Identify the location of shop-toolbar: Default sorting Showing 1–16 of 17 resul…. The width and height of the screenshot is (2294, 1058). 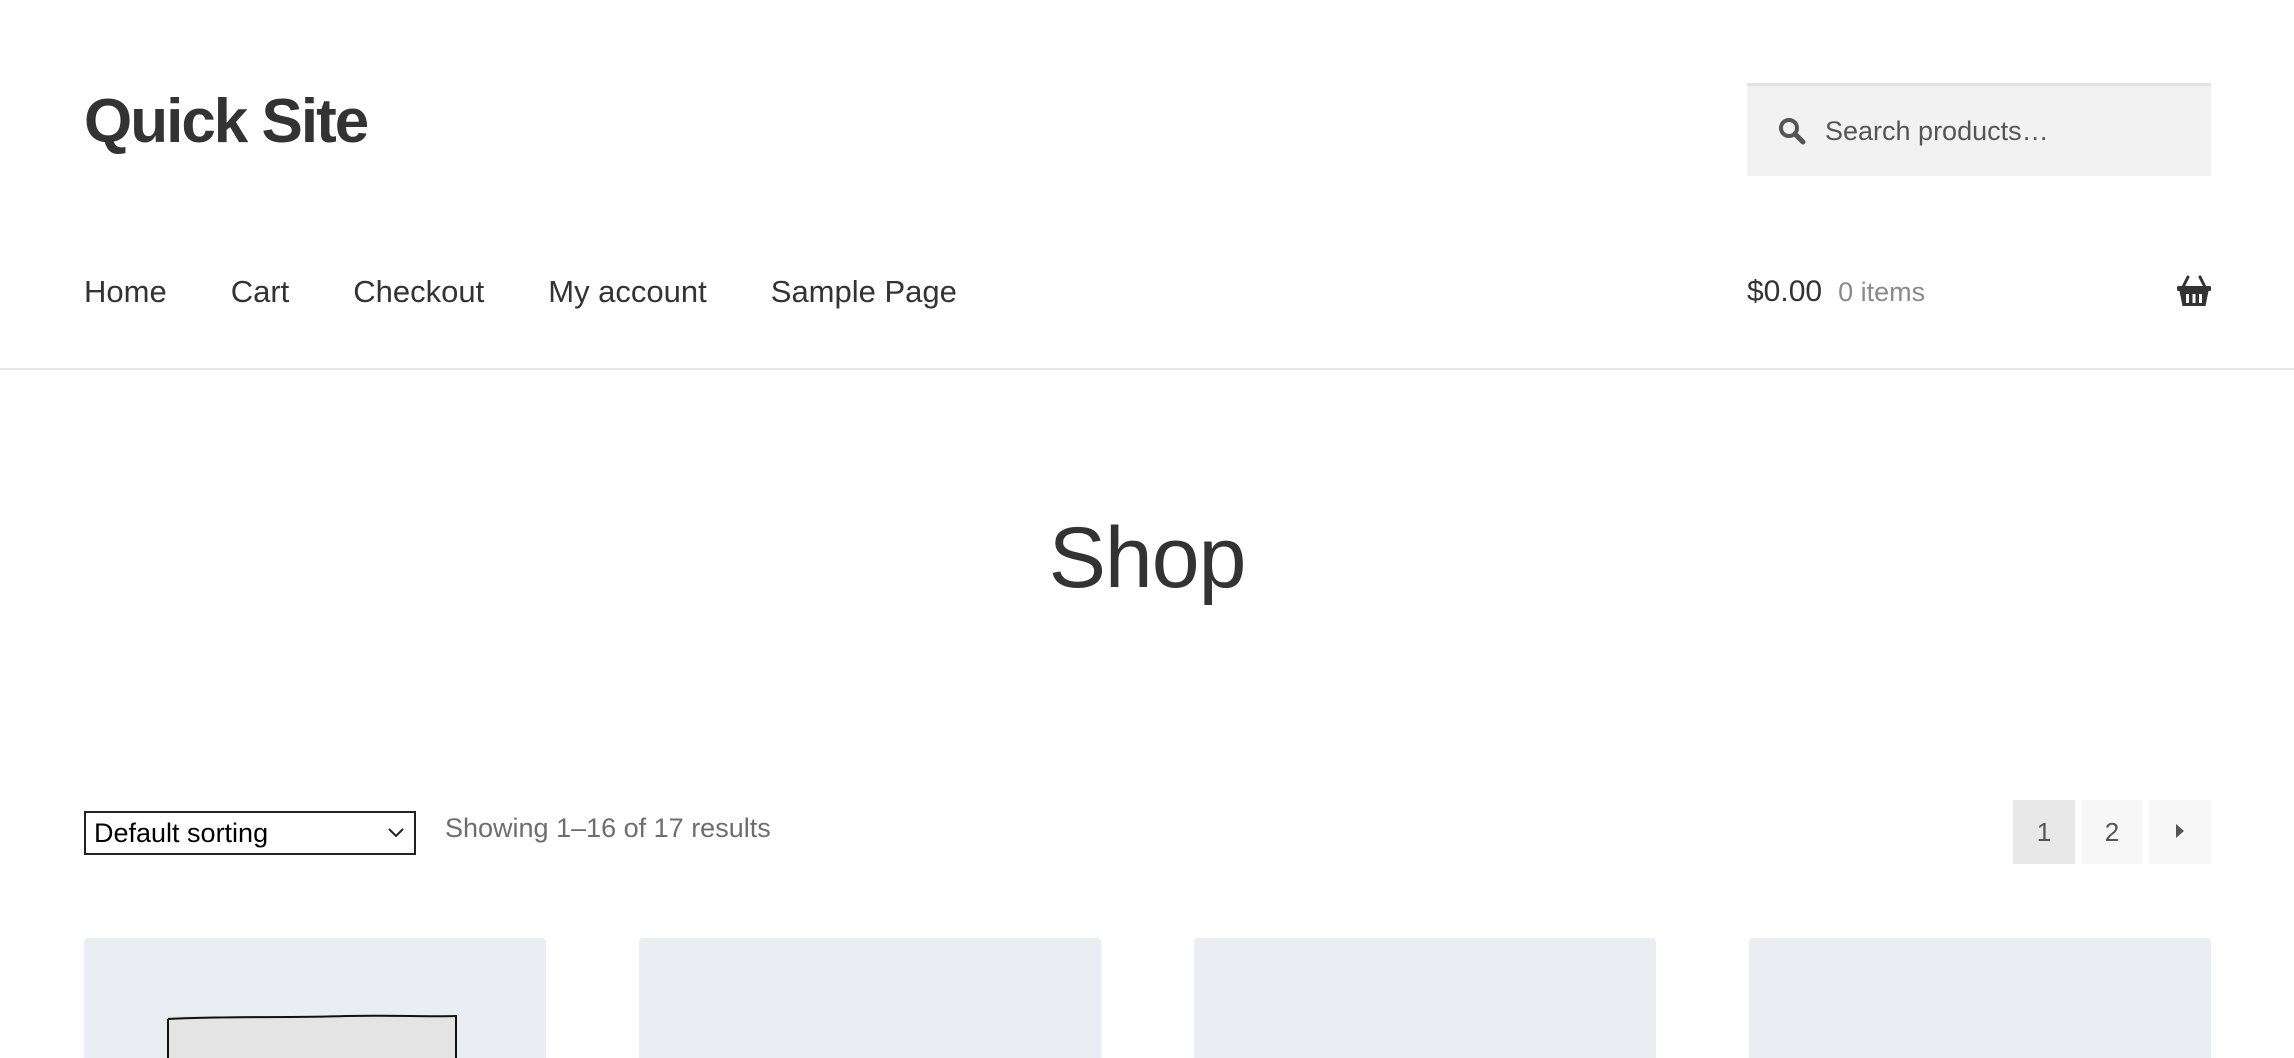
(1147, 833).